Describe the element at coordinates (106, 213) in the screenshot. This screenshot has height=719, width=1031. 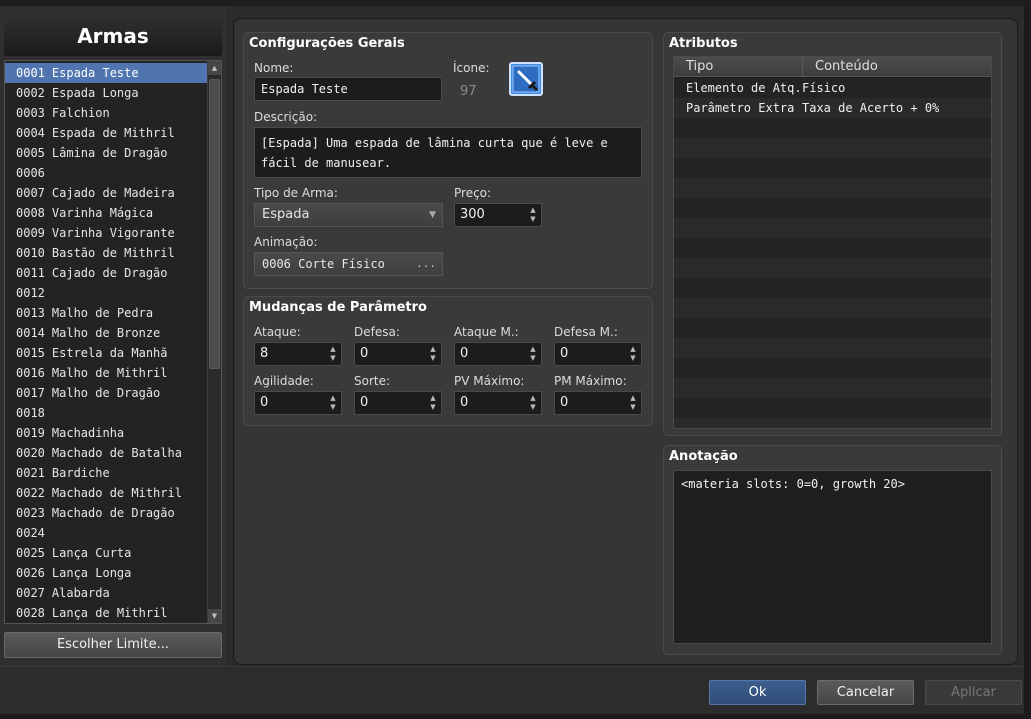
I see `list-item: 0008 Varinha Mágica` at that location.